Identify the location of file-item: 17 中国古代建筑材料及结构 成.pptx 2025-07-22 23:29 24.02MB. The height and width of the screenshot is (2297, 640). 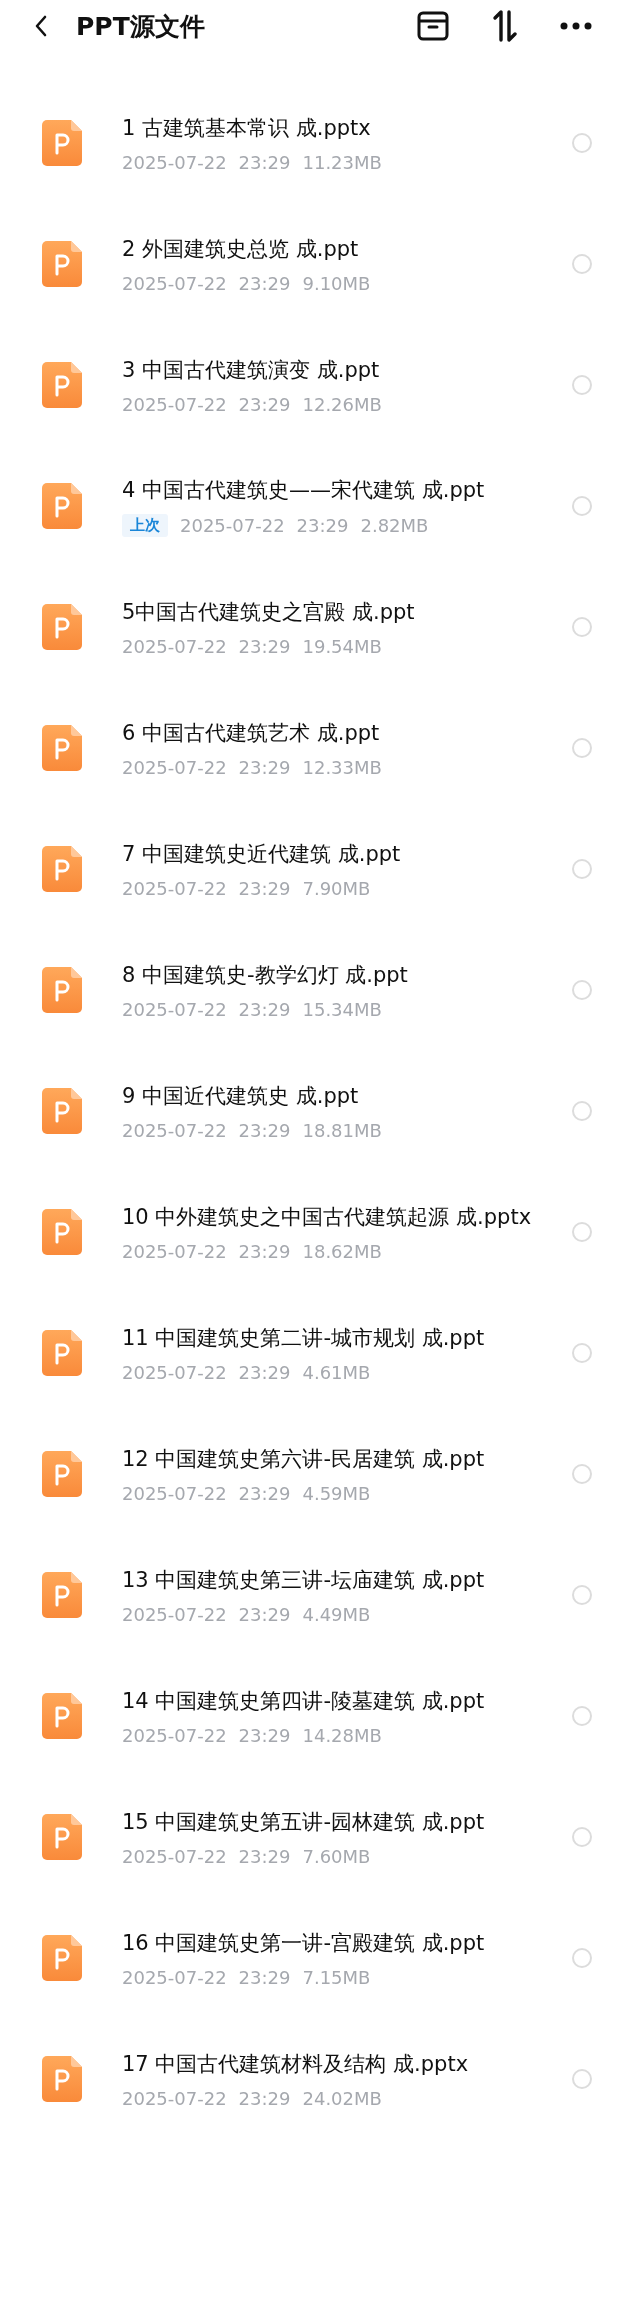
(320, 2078).